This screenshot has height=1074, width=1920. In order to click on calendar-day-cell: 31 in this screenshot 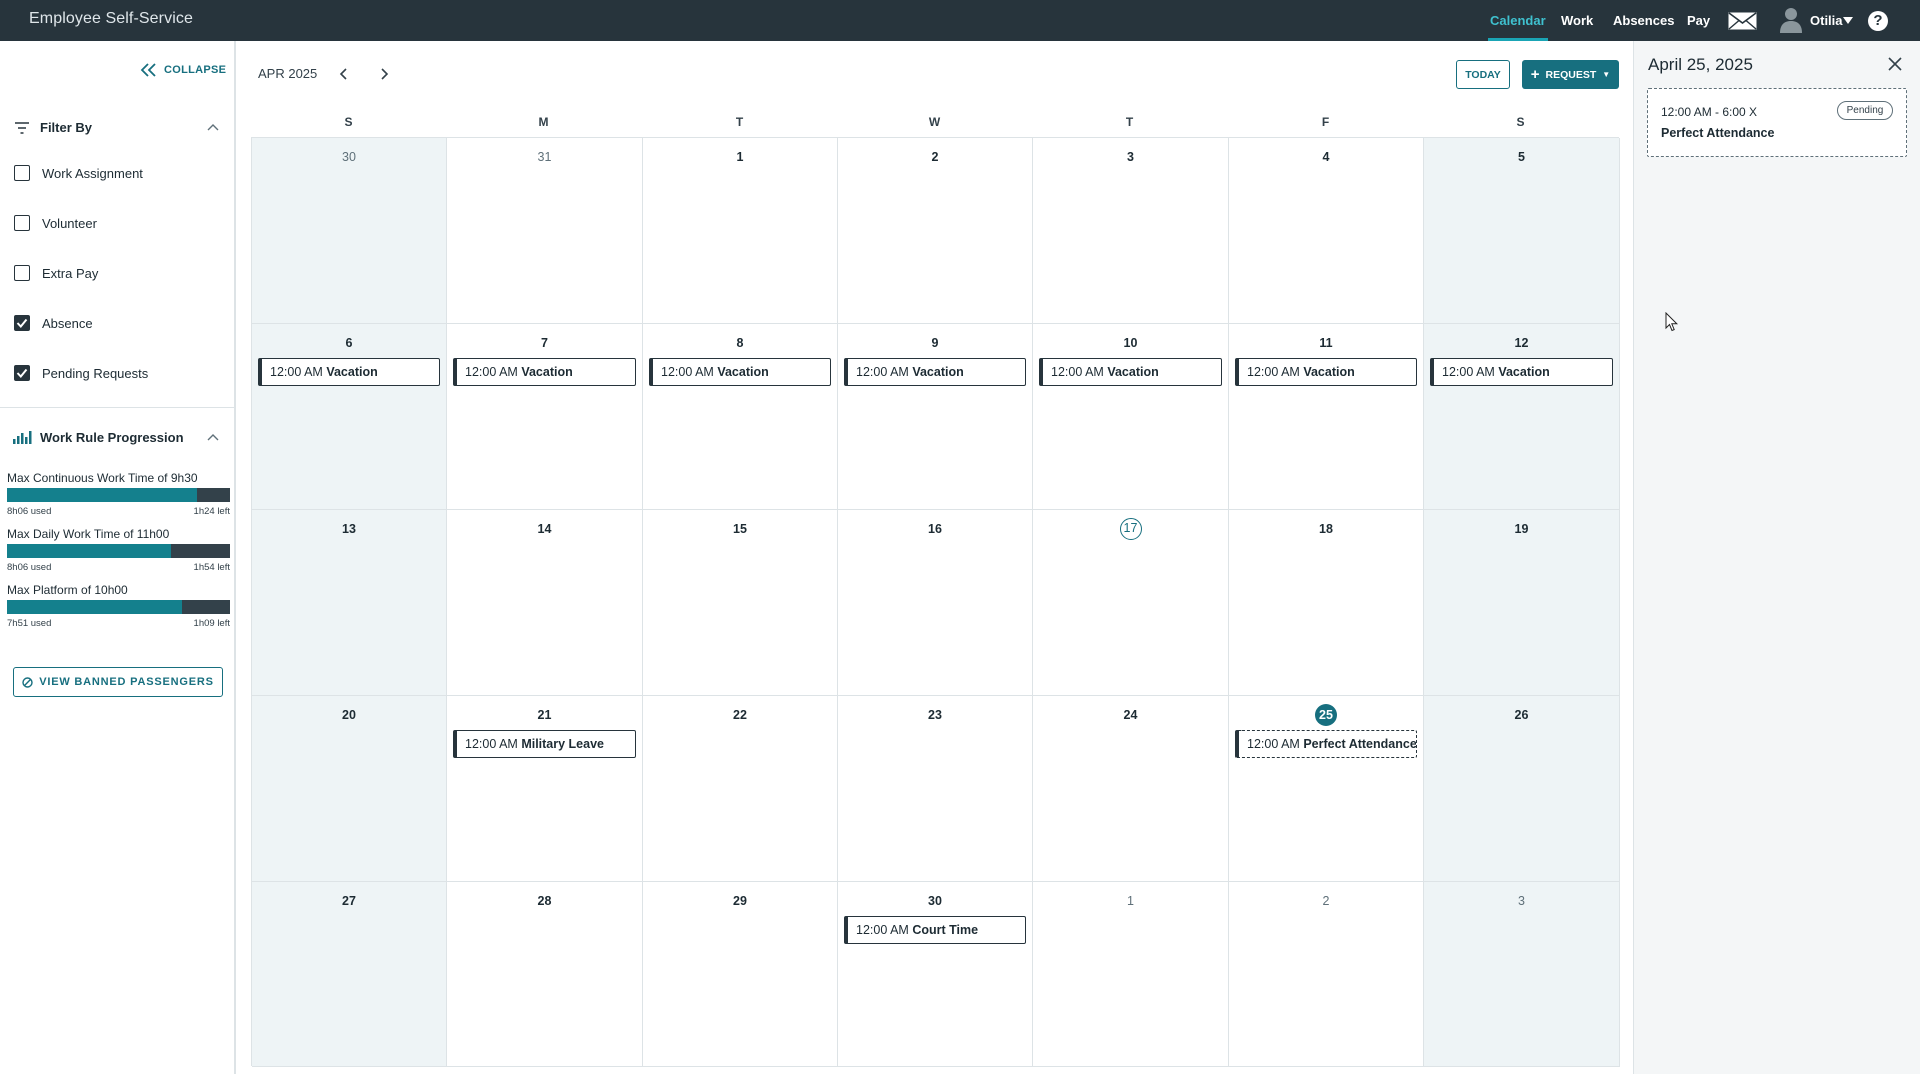, I will do `click(545, 231)`.